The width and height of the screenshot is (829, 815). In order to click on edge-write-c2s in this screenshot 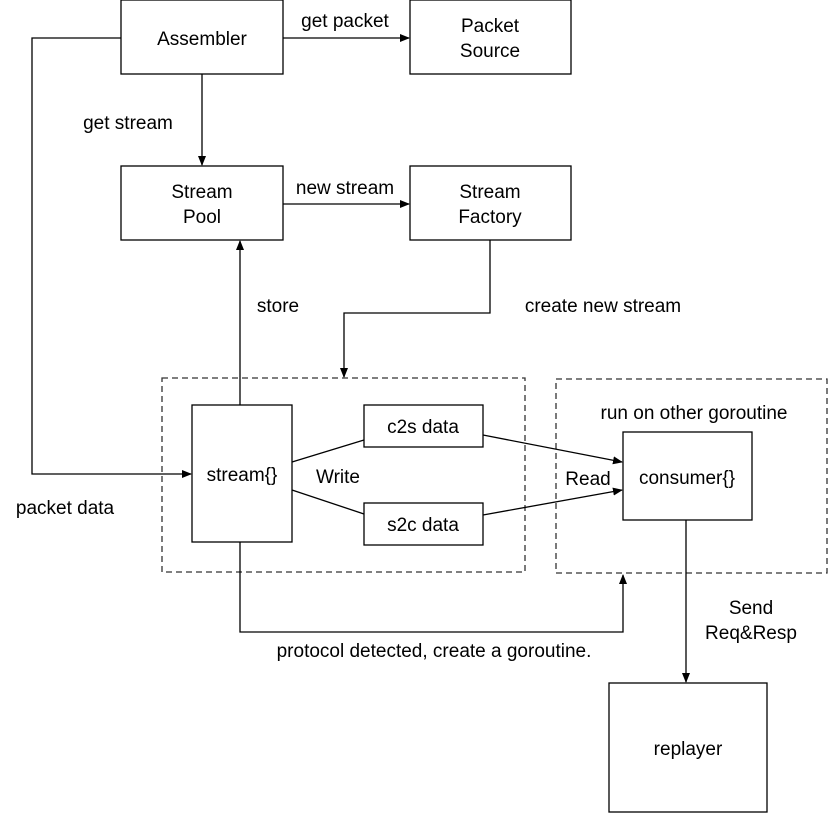, I will do `click(328, 451)`.